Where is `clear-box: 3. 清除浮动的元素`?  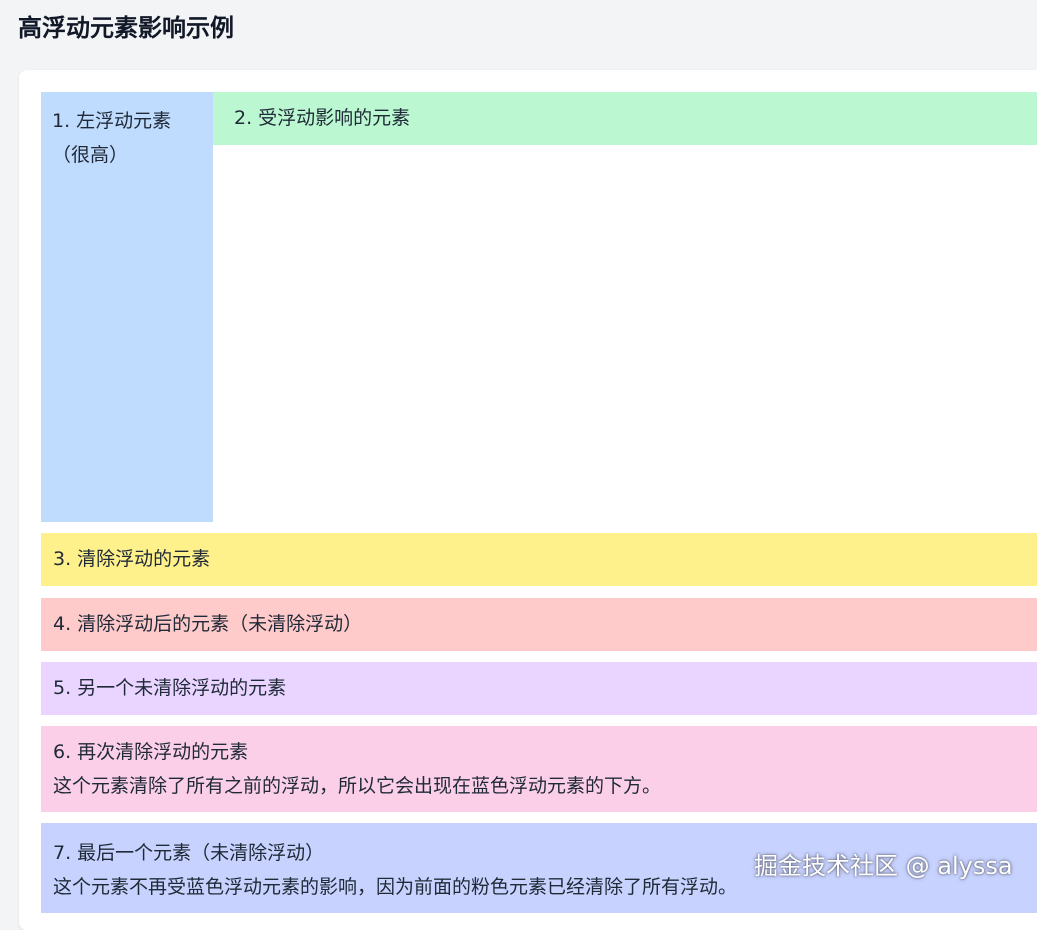 clear-box: 3. 清除浮动的元素 is located at coordinates (539, 559).